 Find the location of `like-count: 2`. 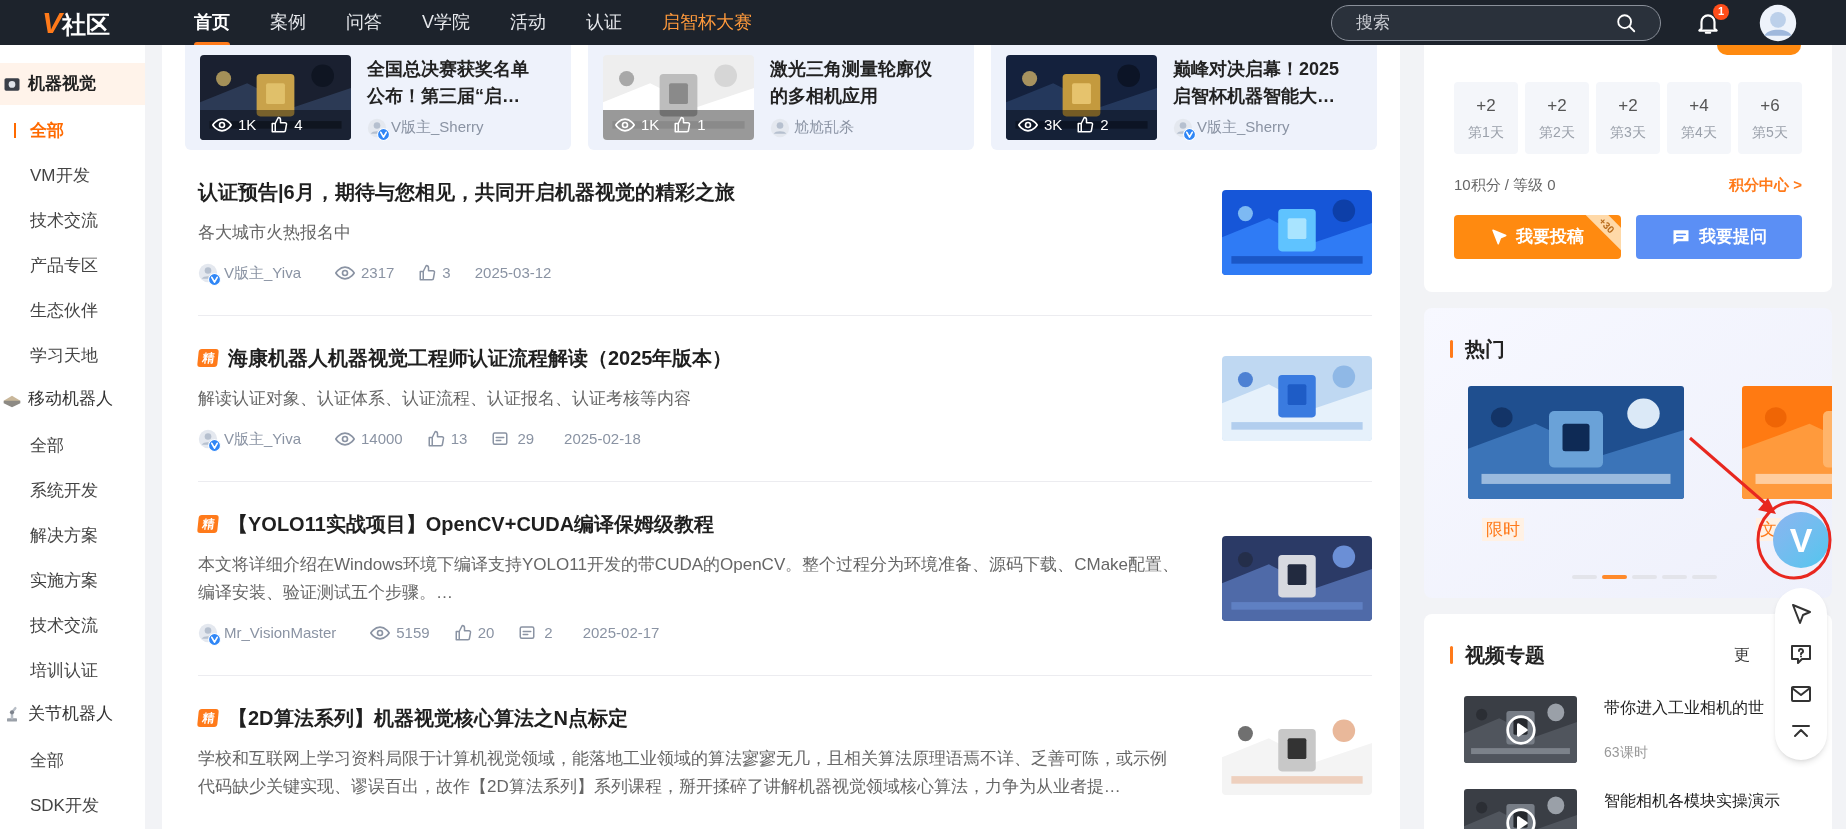

like-count: 2 is located at coordinates (1104, 124).